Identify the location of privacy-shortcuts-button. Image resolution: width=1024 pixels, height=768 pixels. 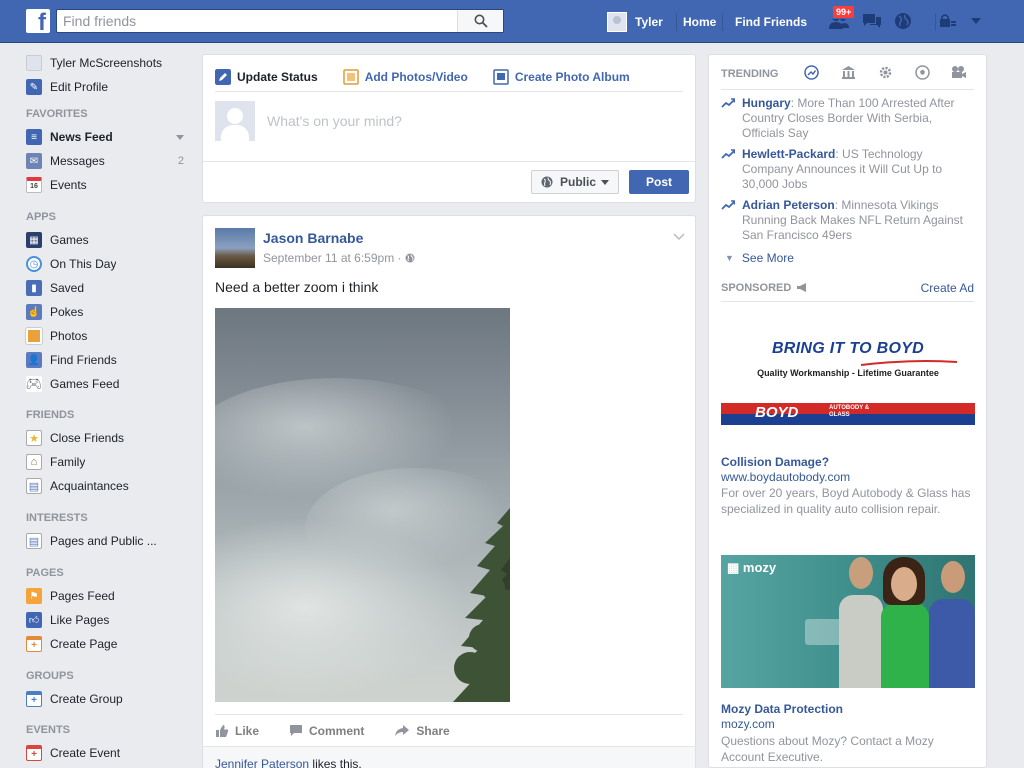
(948, 21).